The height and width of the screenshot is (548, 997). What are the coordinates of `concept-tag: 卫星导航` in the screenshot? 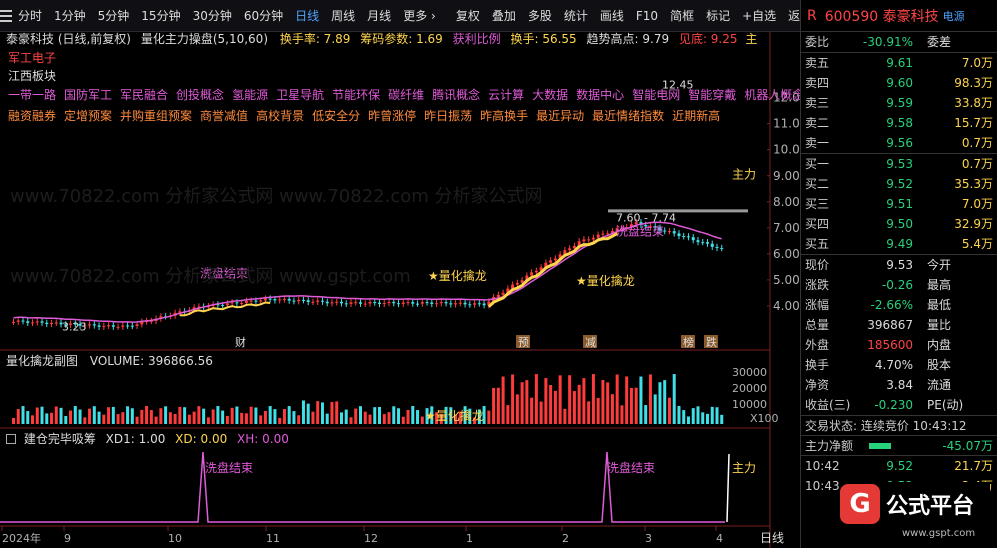 It's located at (300, 95).